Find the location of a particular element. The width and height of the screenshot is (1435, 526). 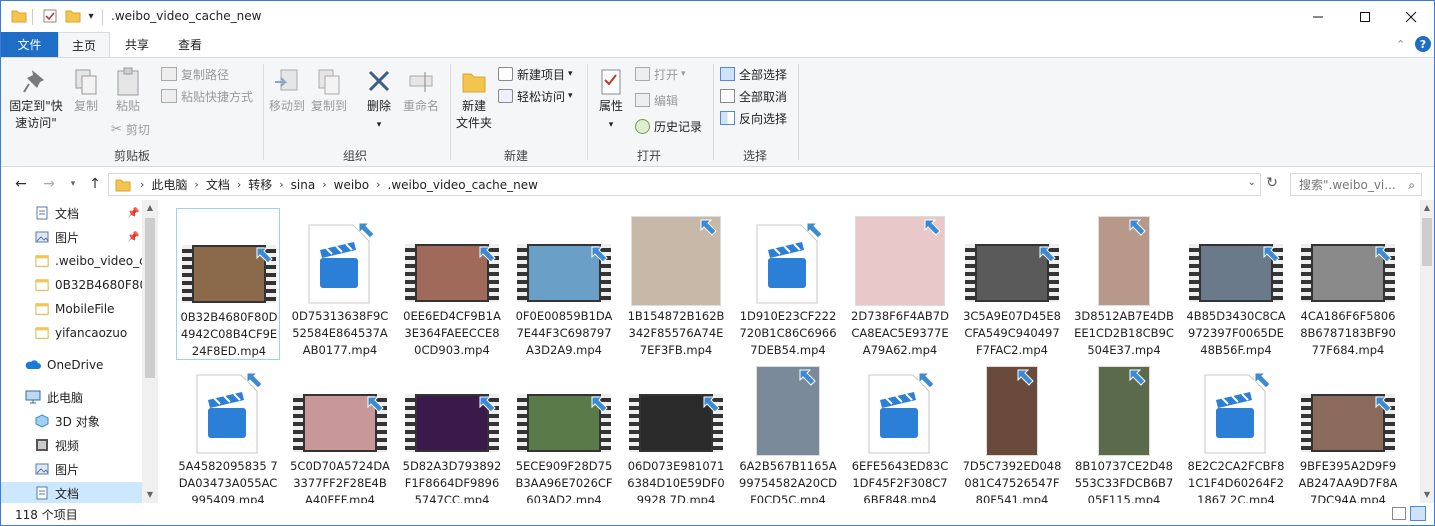

copy-path-button: 复制路径 is located at coordinates (195, 74).